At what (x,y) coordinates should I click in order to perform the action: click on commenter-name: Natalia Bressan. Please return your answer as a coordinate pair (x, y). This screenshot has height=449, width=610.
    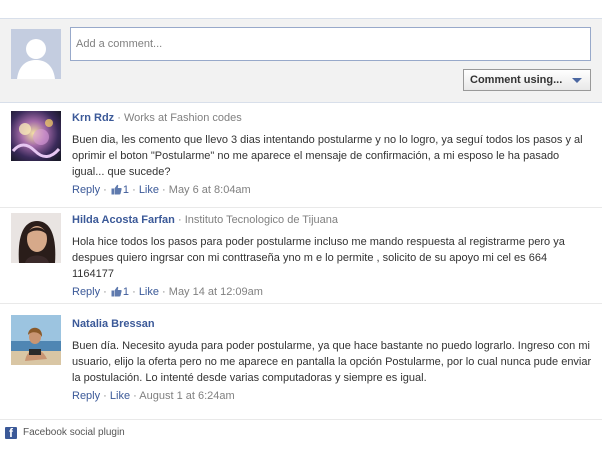
    Looking at the image, I should click on (113, 324).